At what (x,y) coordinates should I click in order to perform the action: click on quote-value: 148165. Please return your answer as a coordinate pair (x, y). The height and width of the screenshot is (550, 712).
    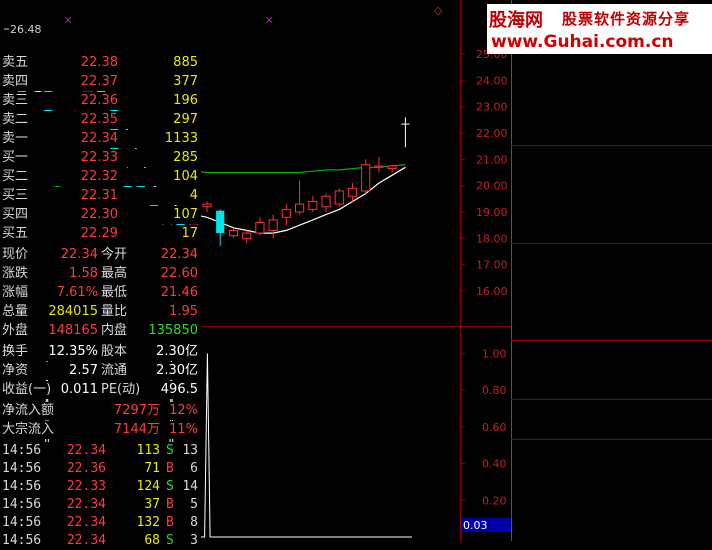
    Looking at the image, I should click on (73, 330).